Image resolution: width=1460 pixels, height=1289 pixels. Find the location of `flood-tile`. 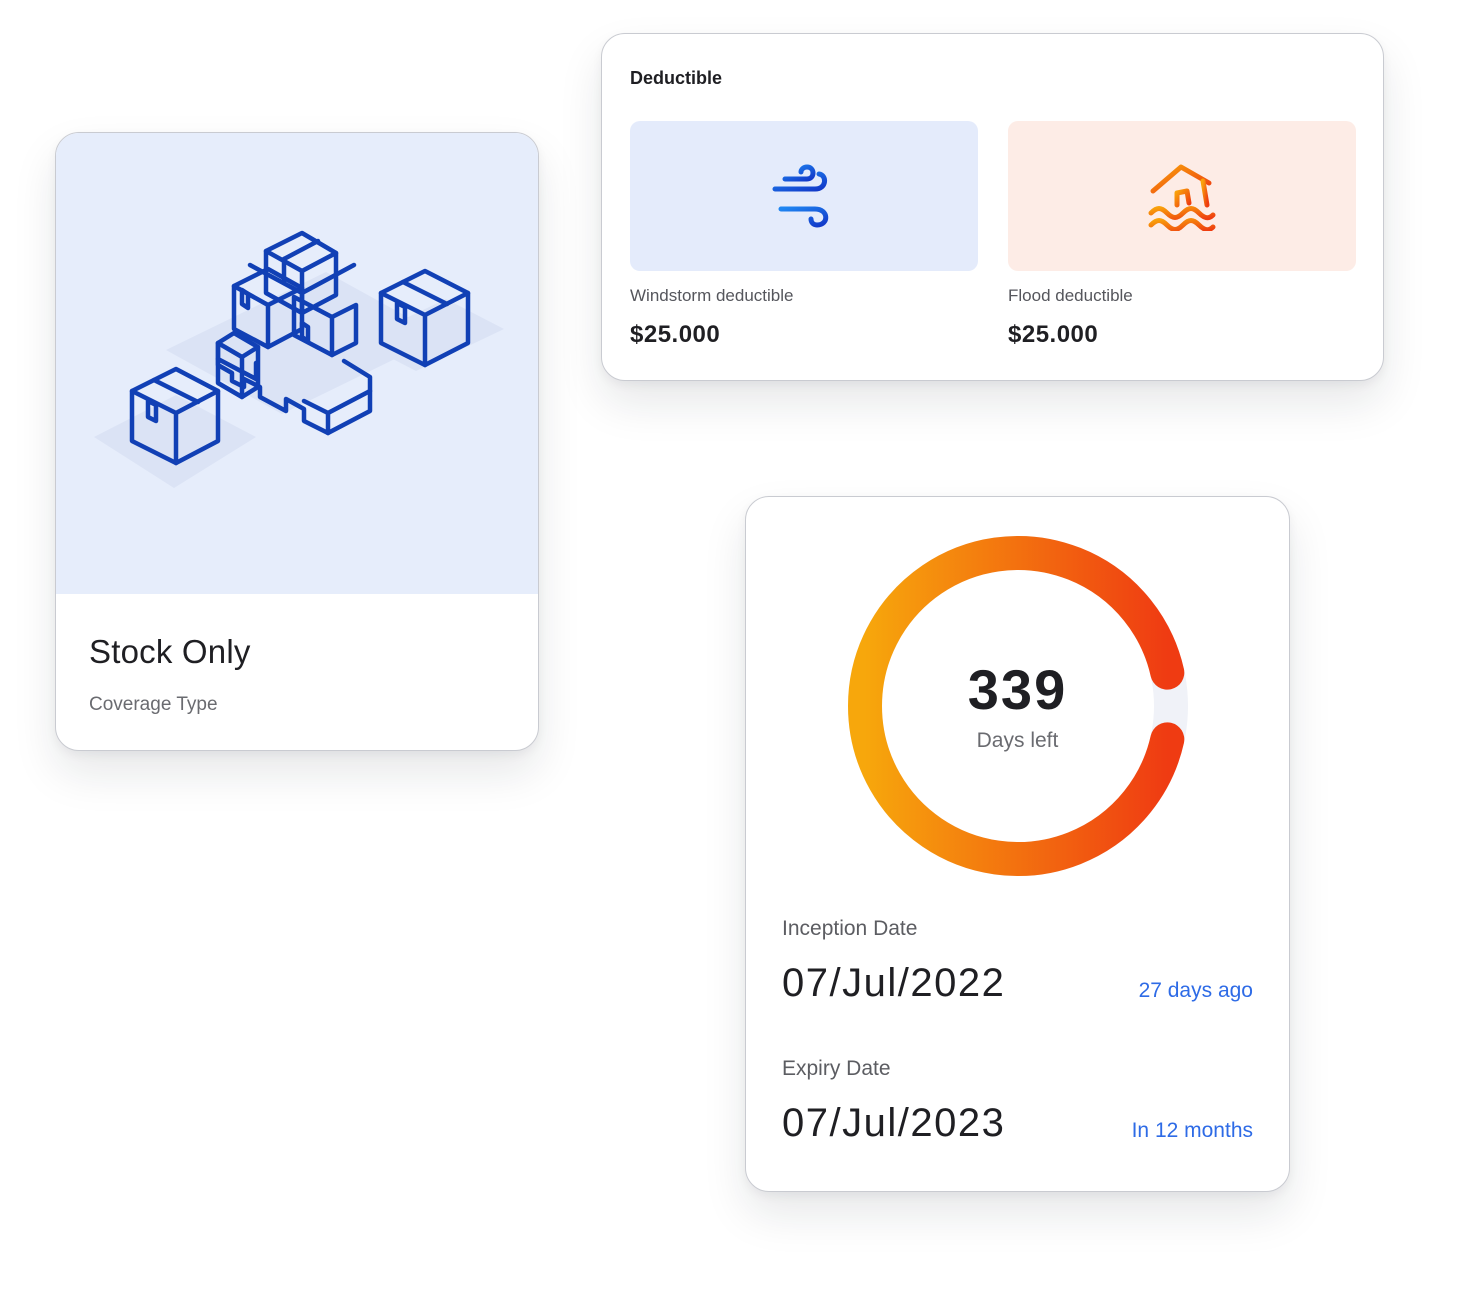

flood-tile is located at coordinates (1182, 196).